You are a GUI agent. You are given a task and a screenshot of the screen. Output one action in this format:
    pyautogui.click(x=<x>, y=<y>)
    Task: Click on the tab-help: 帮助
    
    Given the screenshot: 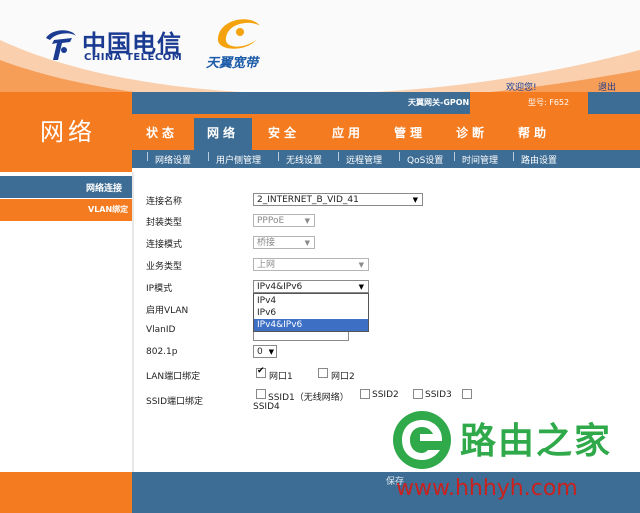 What is the action you would take?
    pyautogui.click(x=534, y=134)
    